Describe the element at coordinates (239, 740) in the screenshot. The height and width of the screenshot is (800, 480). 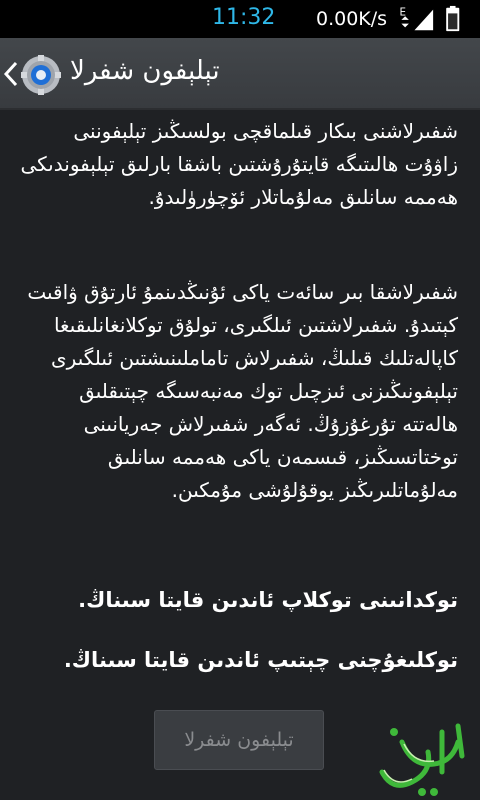
I see `encrypt-phone-button: تېلېفون شفرلا` at that location.